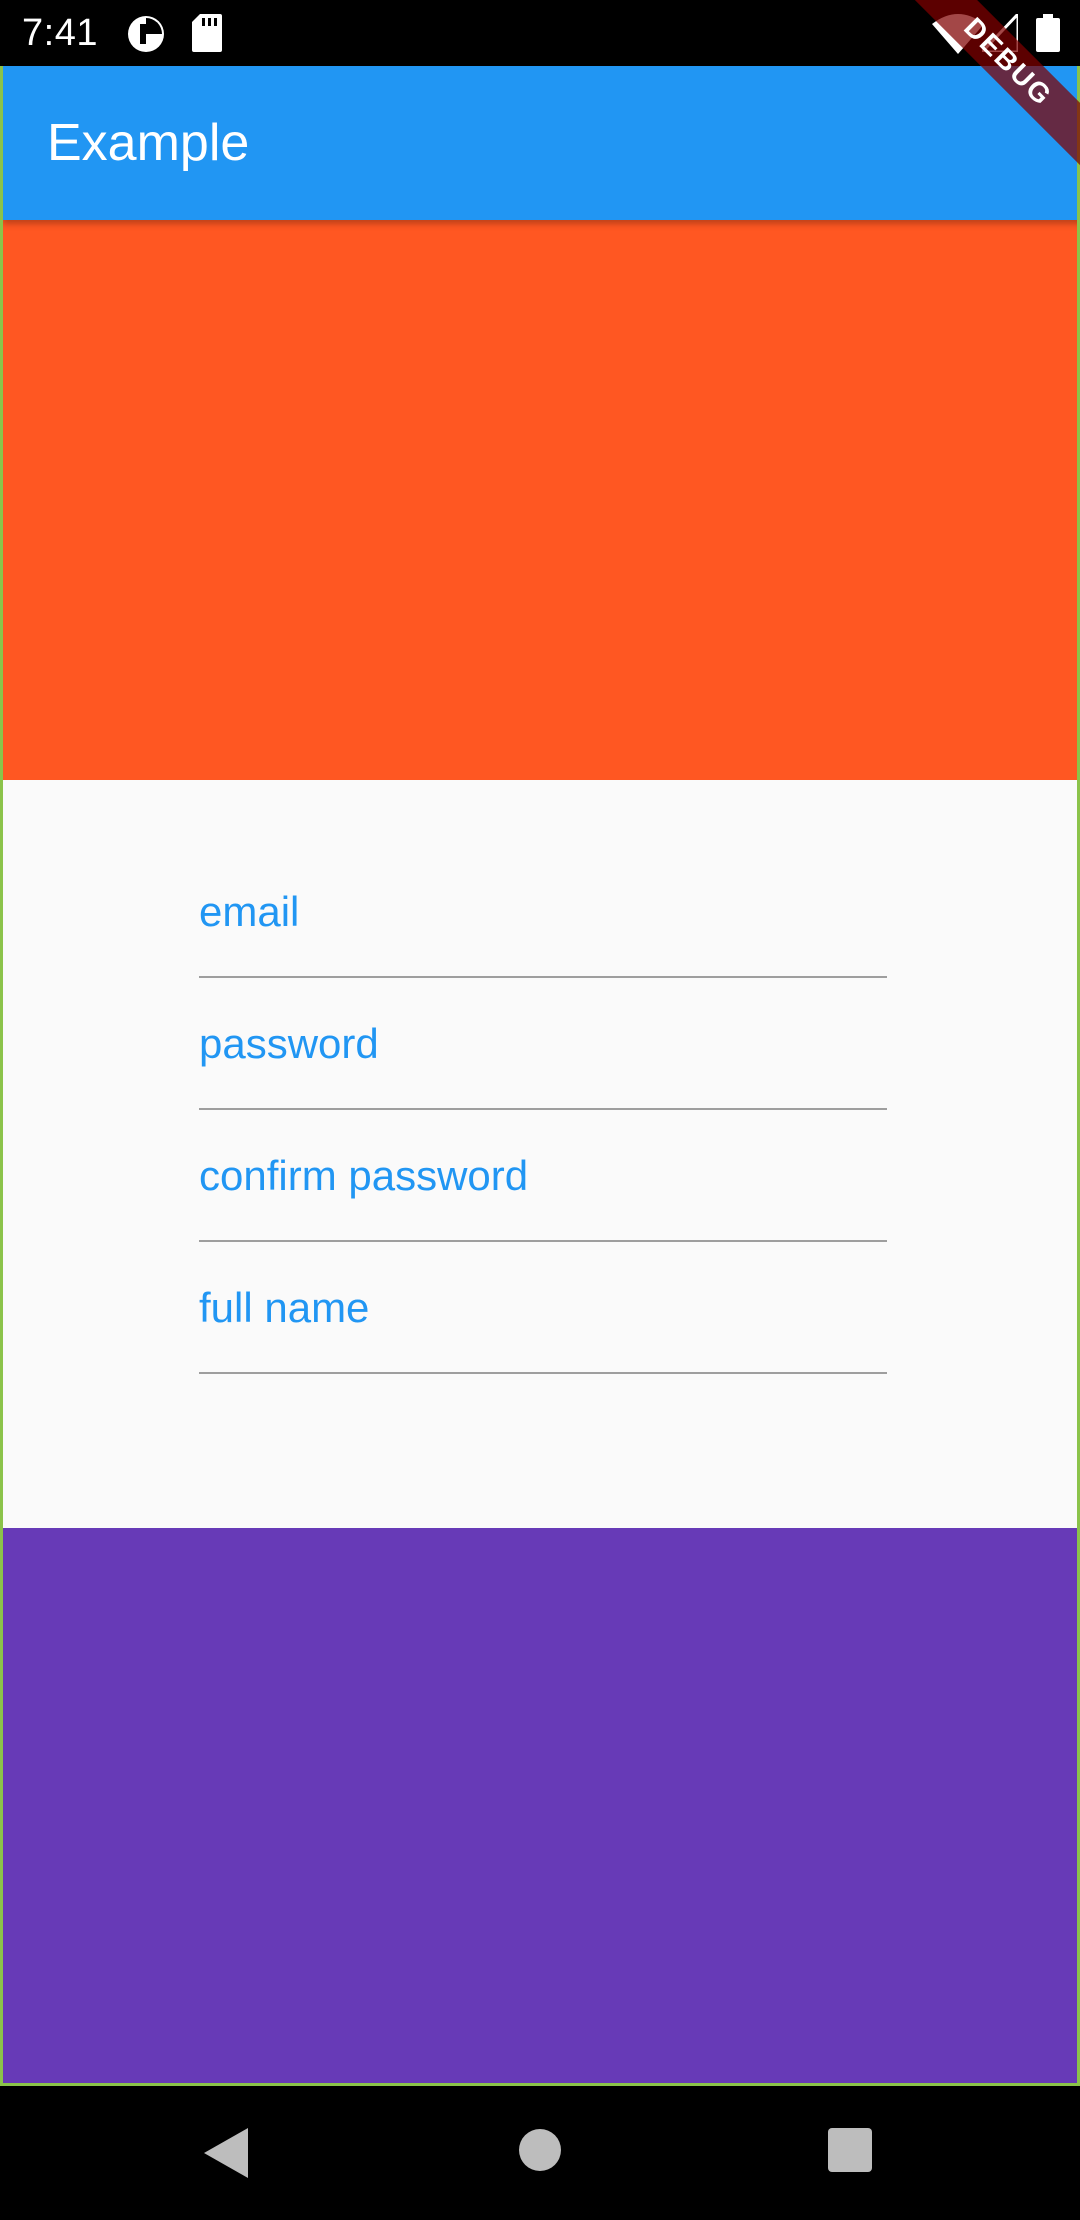 The height and width of the screenshot is (2220, 1080). Describe the element at coordinates (364, 1175) in the screenshot. I see `confirm-password-field-label: confirm password` at that location.